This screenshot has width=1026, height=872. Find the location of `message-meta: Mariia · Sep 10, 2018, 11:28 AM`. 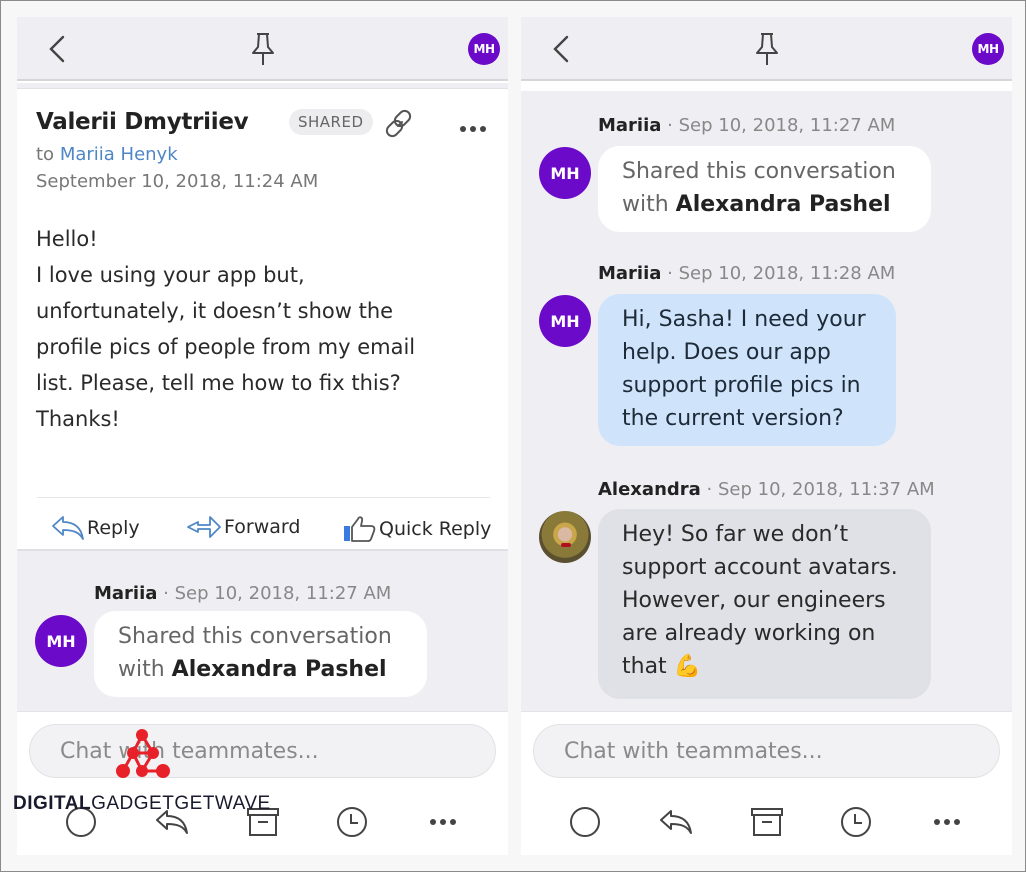

message-meta: Mariia · Sep 10, 2018, 11:28 AM is located at coordinates (746, 273).